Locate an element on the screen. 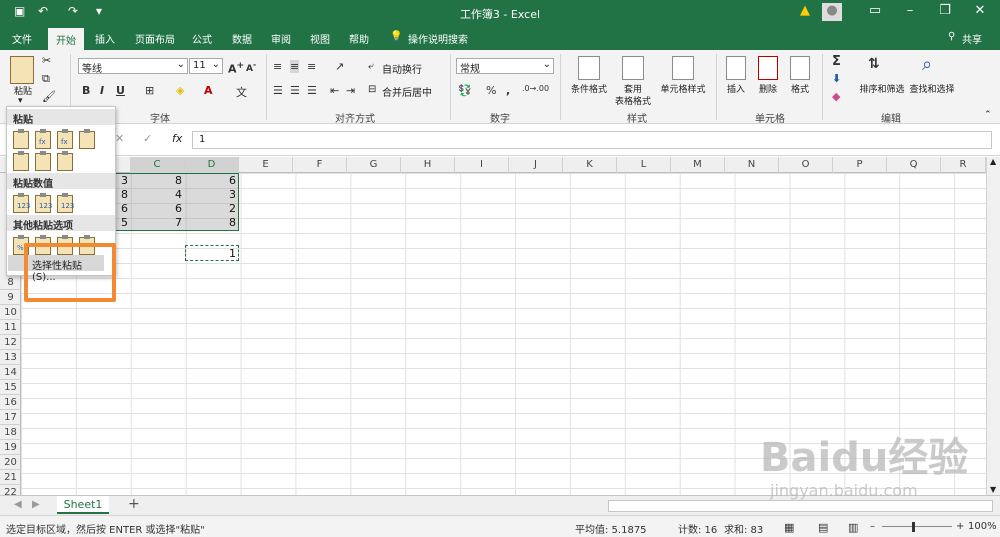  vertical-scrollbar: ▲ ▼ is located at coordinates (993, 326).